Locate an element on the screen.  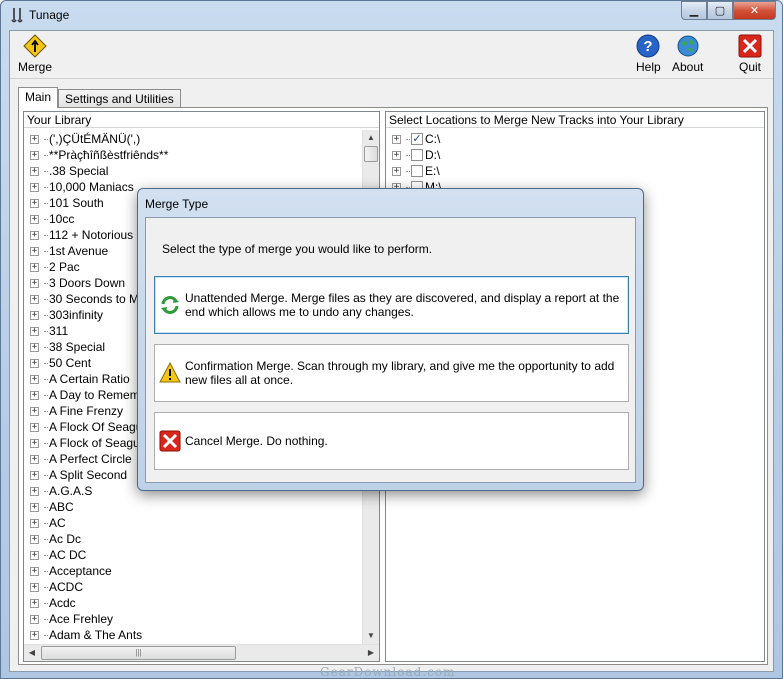
library-horizontal-scrollbar: ◀ ||| ▶ is located at coordinates (201, 652).